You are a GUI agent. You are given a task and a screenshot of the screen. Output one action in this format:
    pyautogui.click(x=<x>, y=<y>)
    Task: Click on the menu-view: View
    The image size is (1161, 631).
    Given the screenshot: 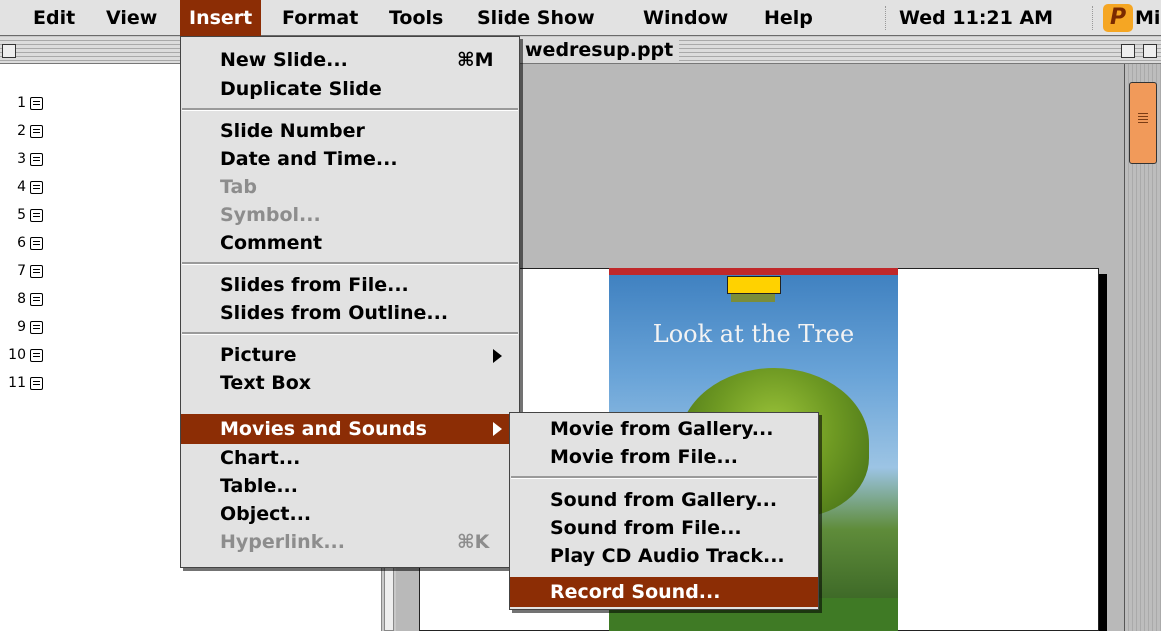 What is the action you would take?
    pyautogui.click(x=131, y=18)
    